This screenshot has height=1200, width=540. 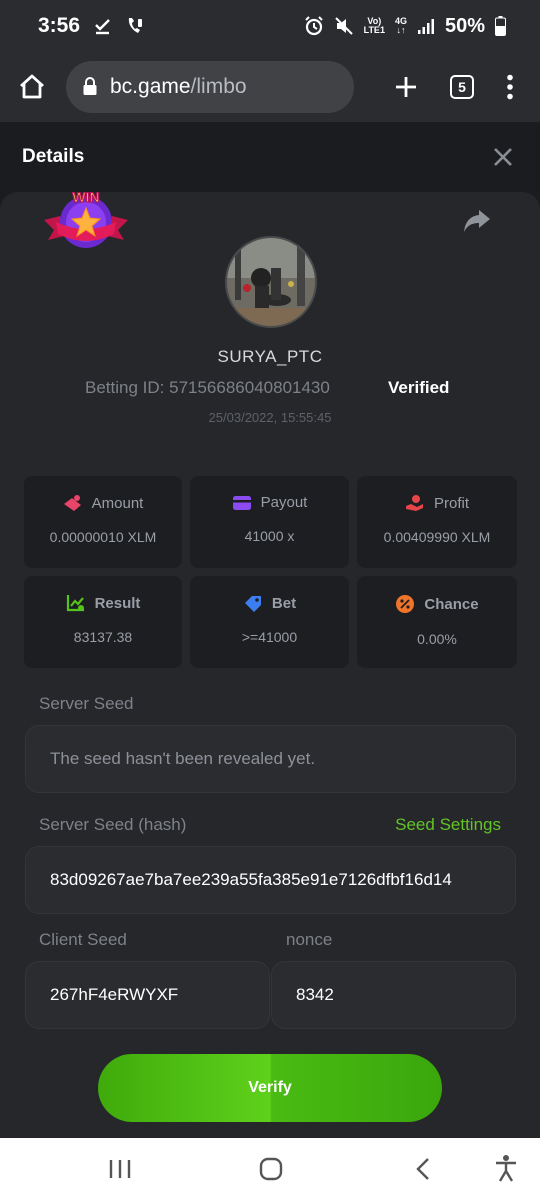 What do you see at coordinates (374, 25) in the screenshot?
I see `volte-indicator: Vo) LTE1` at bounding box center [374, 25].